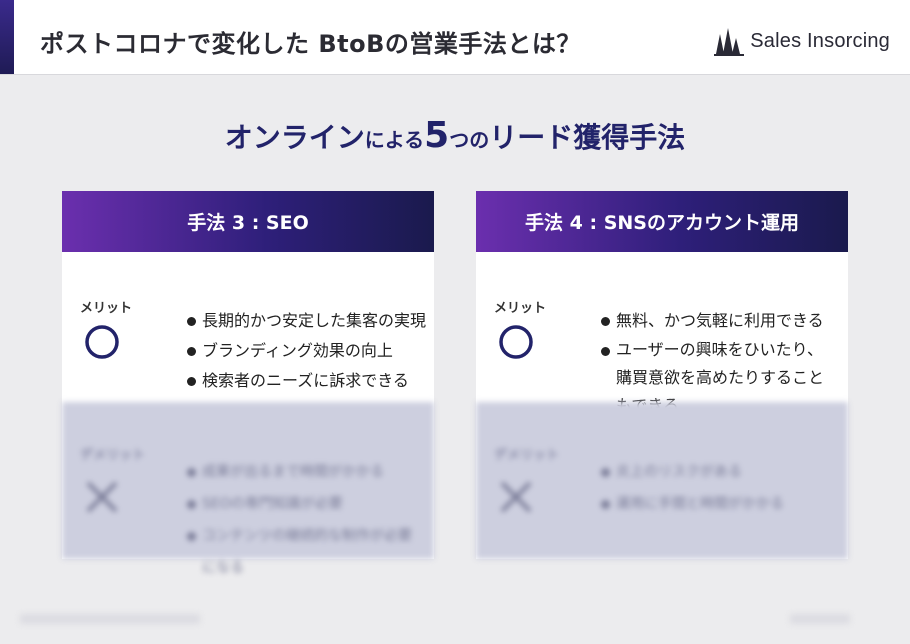 This screenshot has width=910, height=644. I want to click on logo-text: Sales Insorcing, so click(820, 40).